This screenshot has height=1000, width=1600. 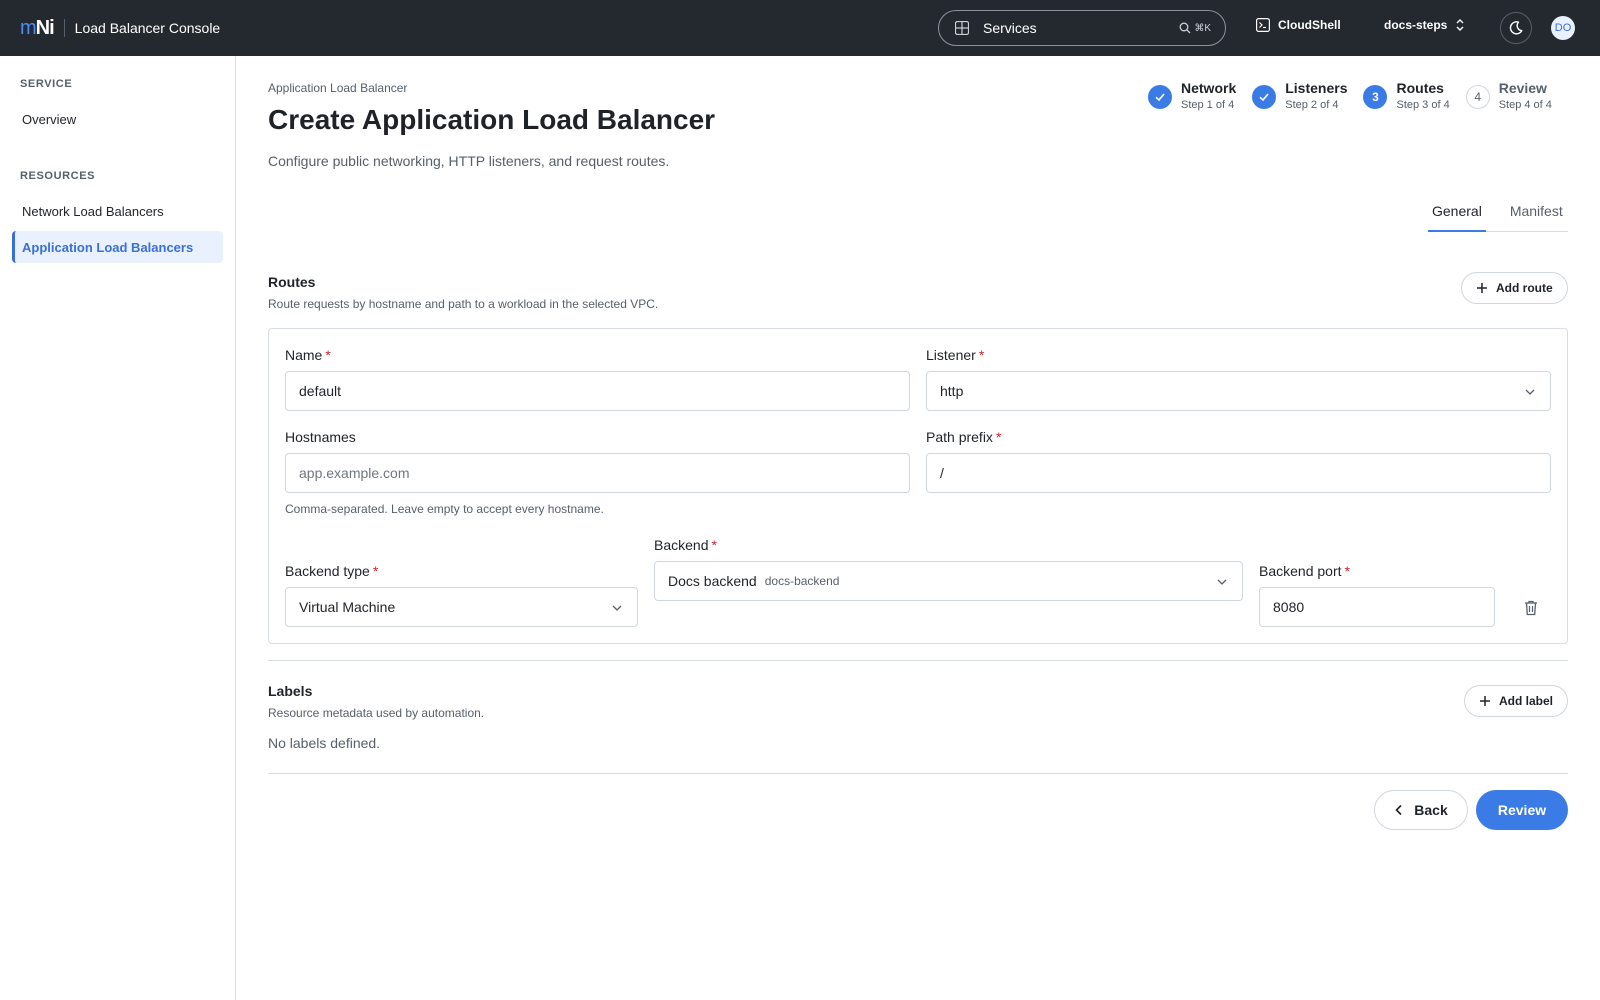 What do you see at coordinates (1431, 810) in the screenshot?
I see `back-label: Back` at bounding box center [1431, 810].